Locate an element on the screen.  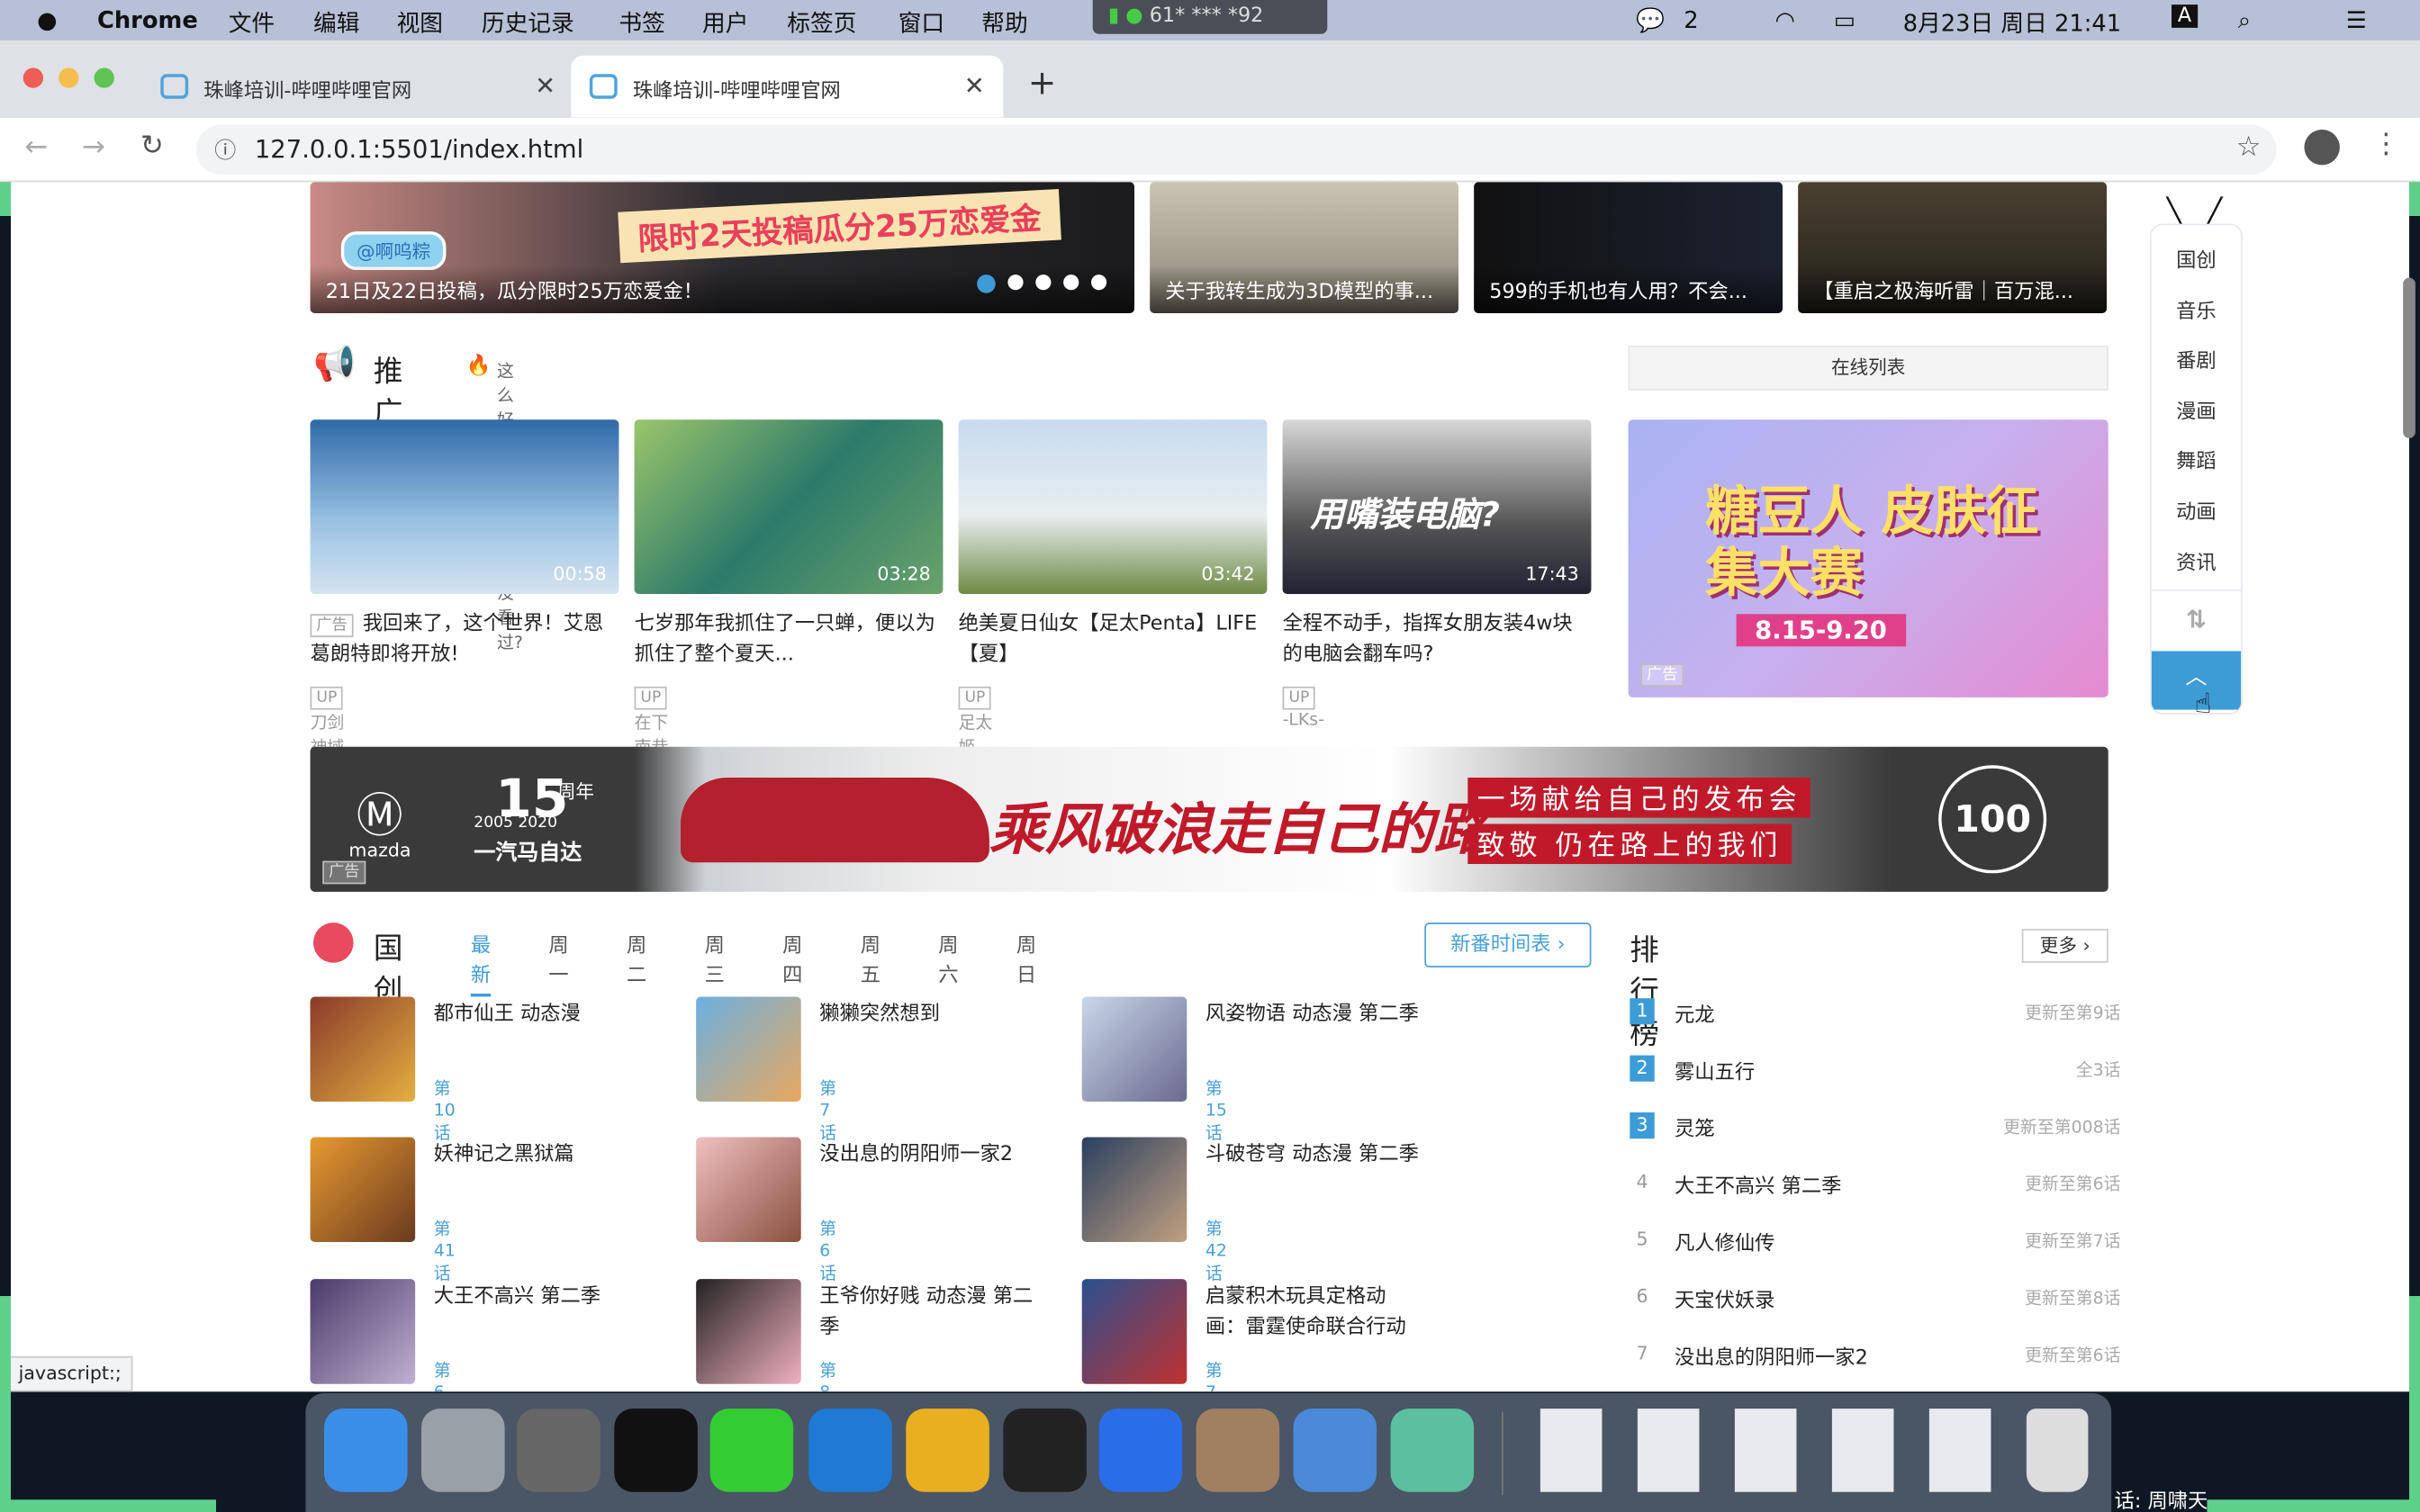
ranking-row: 5 凡人修仙传 更新至第7话 is located at coordinates (1875, 1242).